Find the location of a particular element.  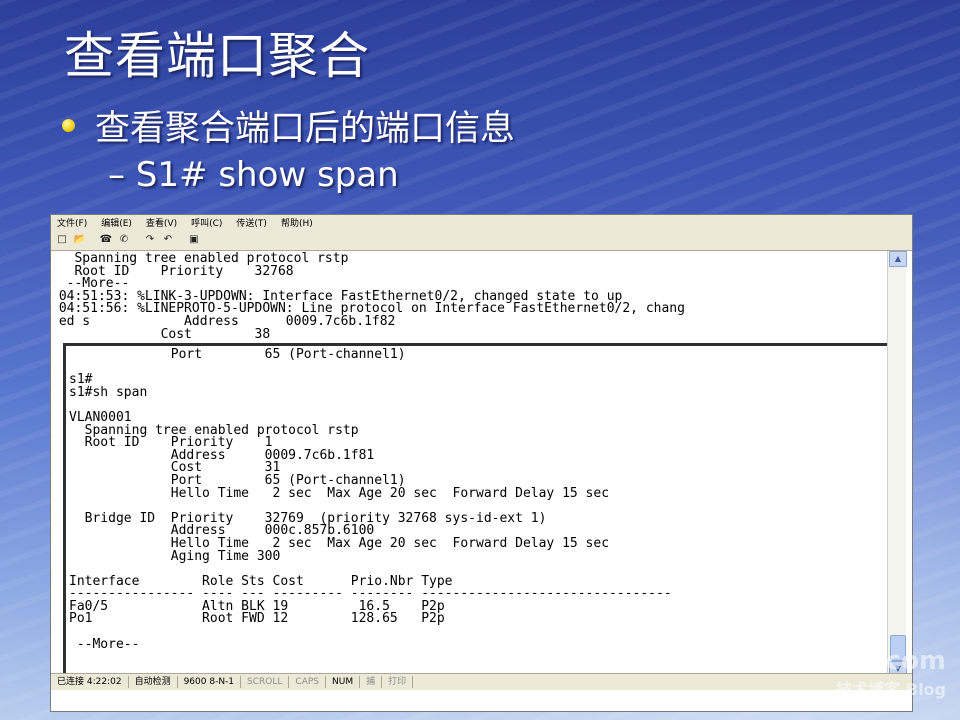

menu-transfer: 传送(T) is located at coordinates (251, 222).